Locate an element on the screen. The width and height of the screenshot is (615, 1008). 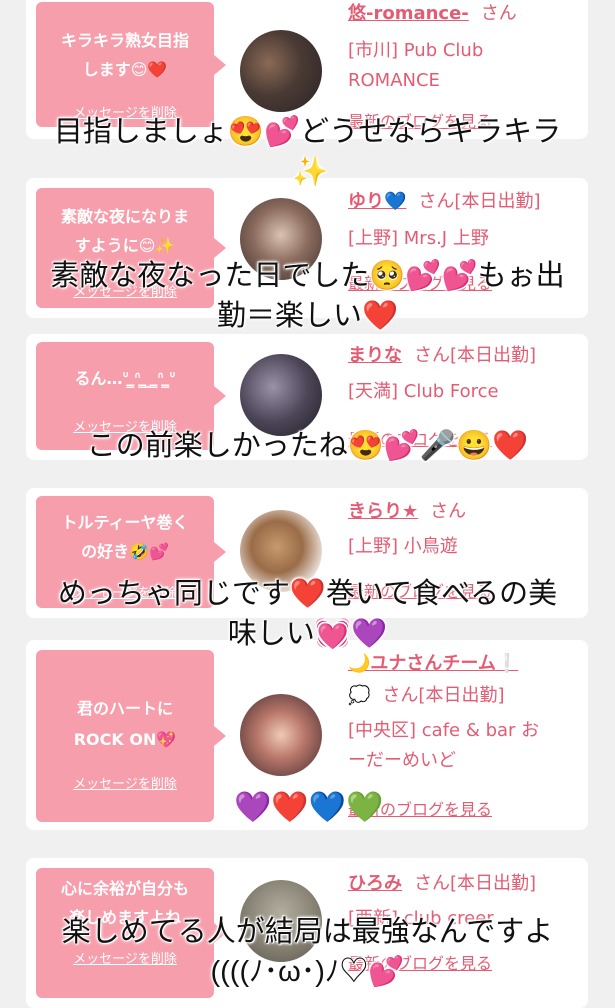
overlay-caption: 楽しめてる人が結局は最強なんですよ is located at coordinates (307, 932).